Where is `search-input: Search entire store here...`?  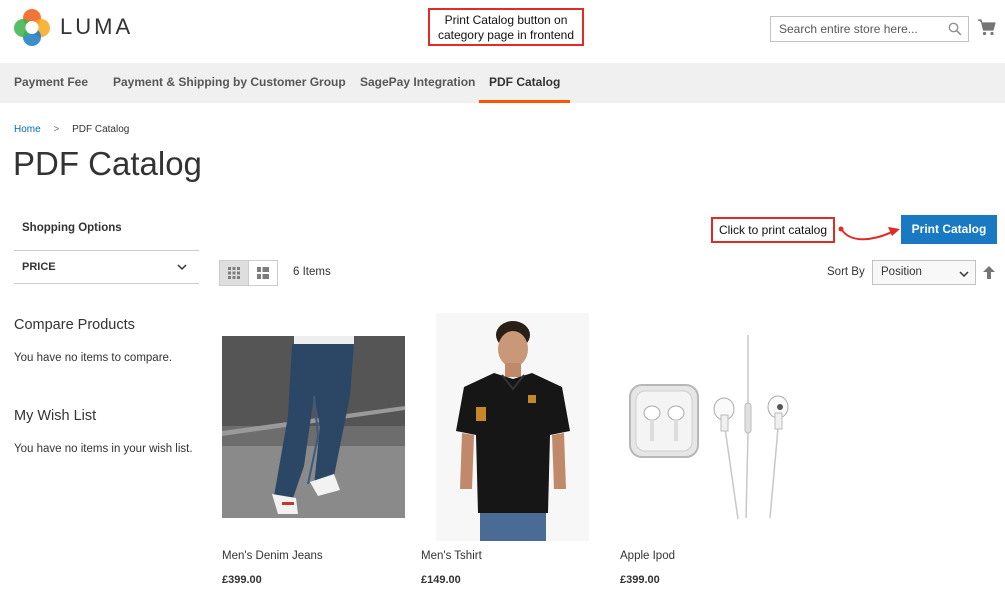
search-input: Search entire store here... is located at coordinates (869, 29).